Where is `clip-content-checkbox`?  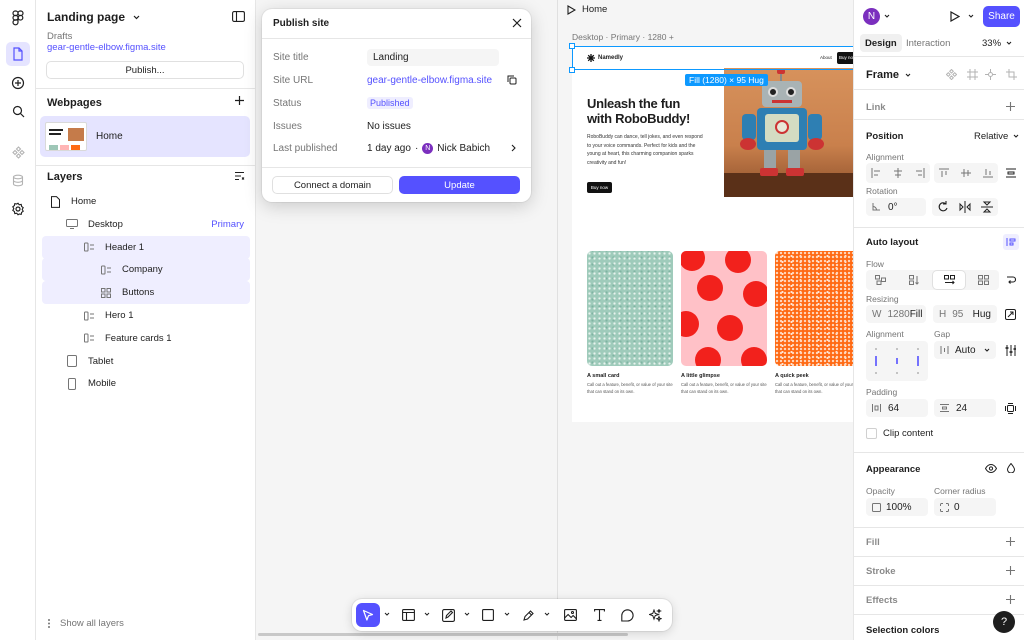 clip-content-checkbox is located at coordinates (871, 433).